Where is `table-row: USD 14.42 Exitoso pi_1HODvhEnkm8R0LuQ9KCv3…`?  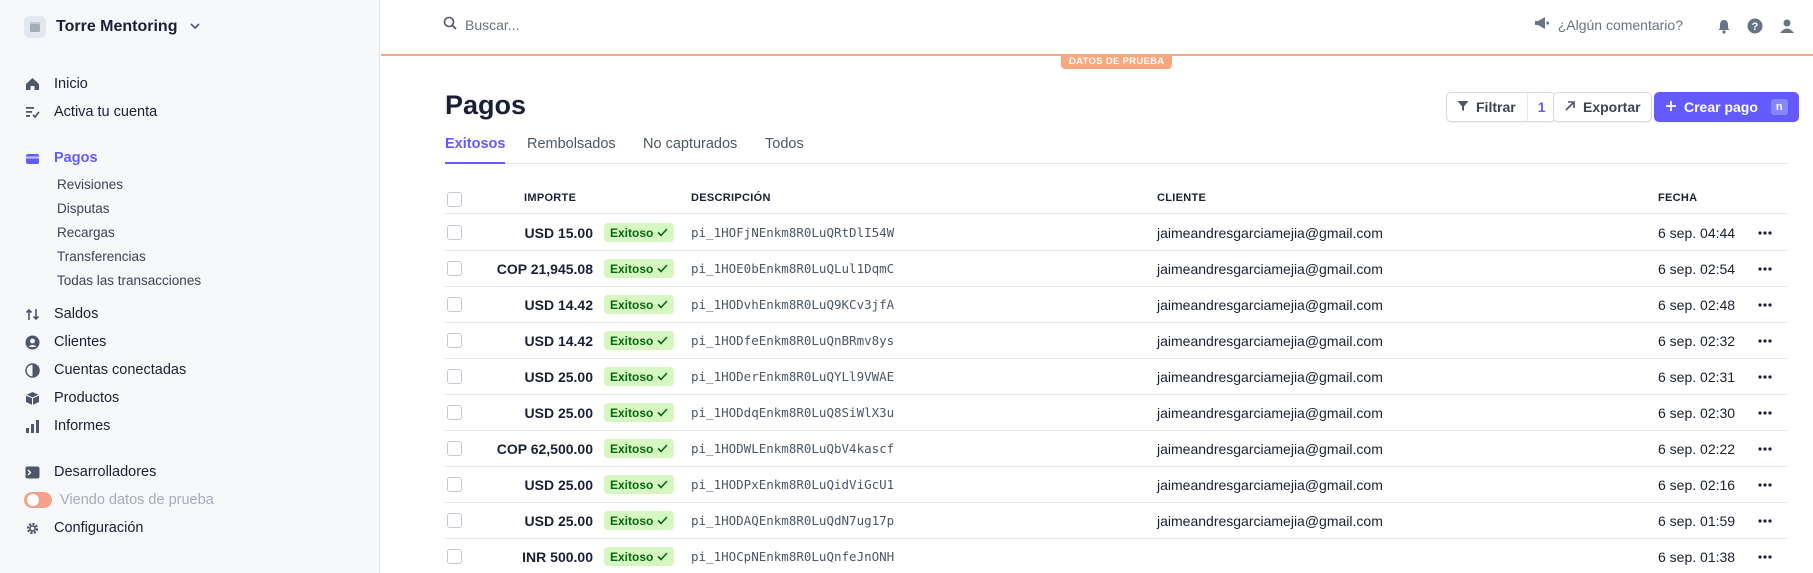 table-row: USD 14.42 Exitoso pi_1HODvhEnkm8R0LuQ9KCv3… is located at coordinates (1116, 305).